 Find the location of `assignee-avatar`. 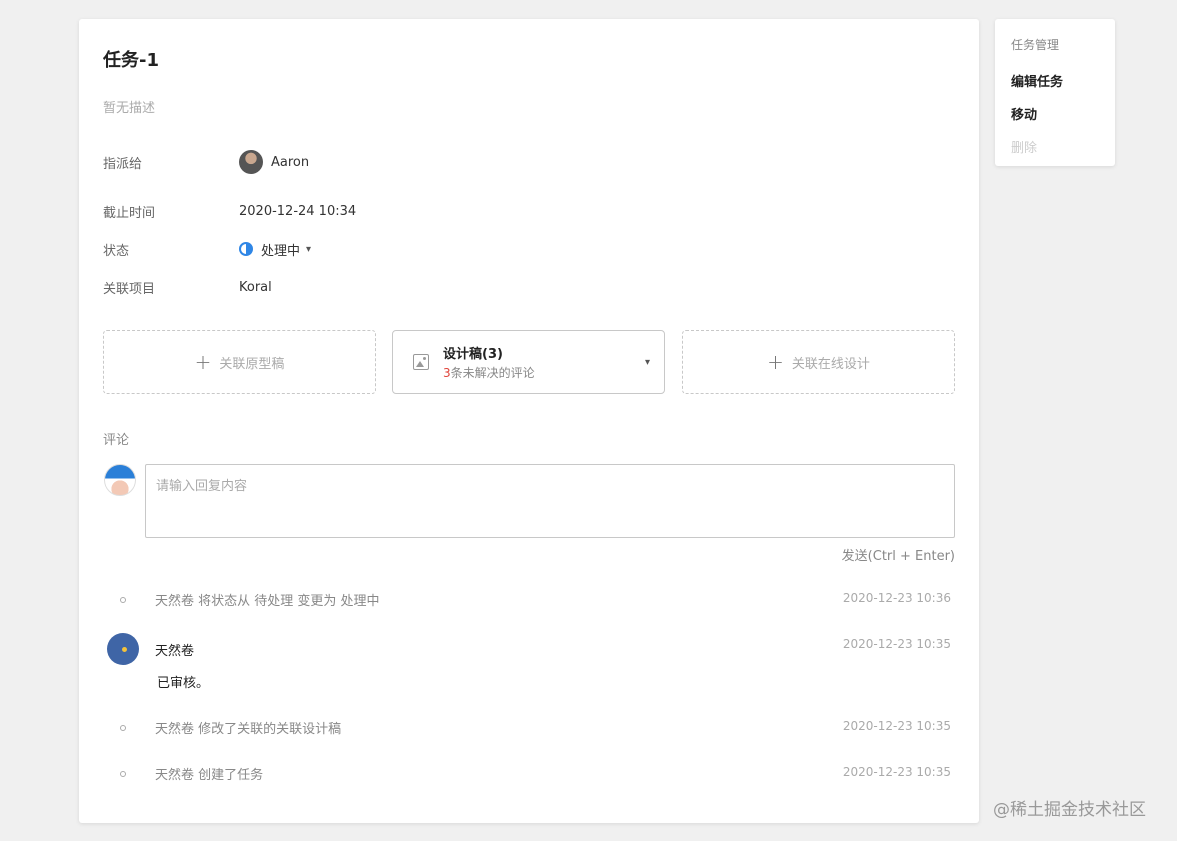

assignee-avatar is located at coordinates (251, 162).